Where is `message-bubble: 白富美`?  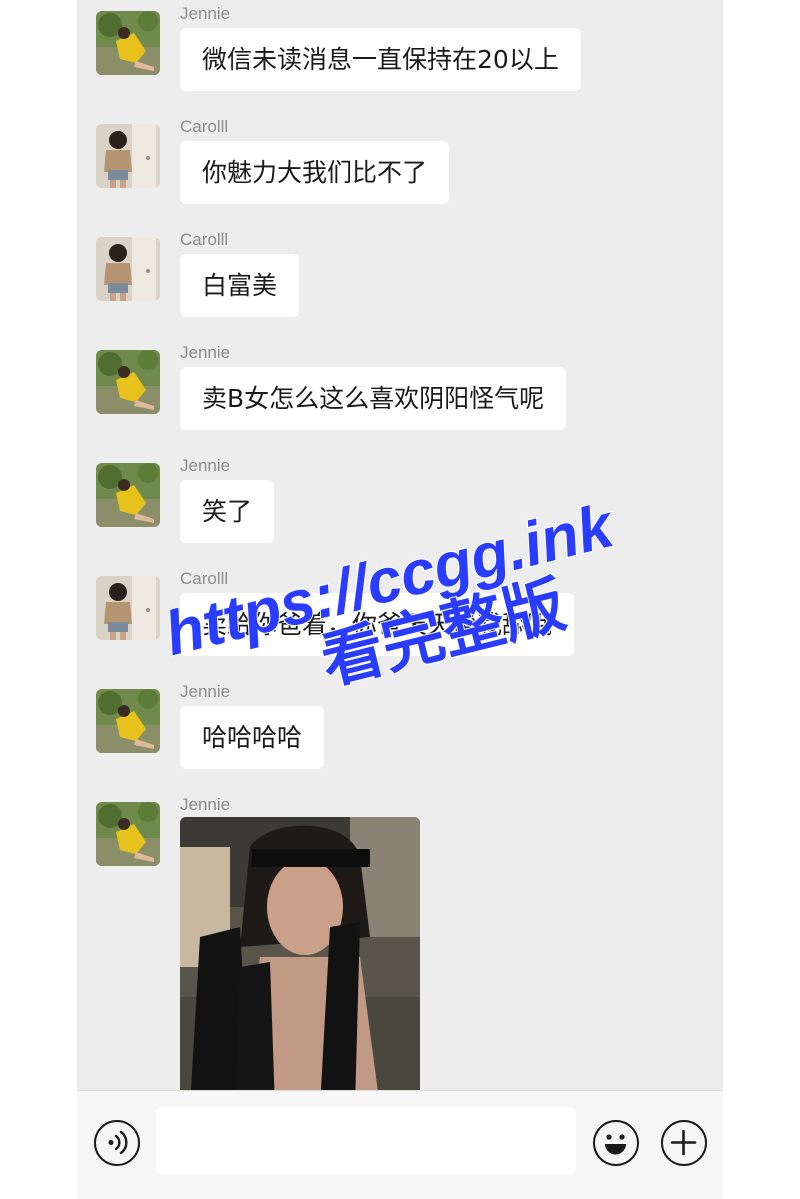
message-bubble: 白富美 is located at coordinates (240, 285).